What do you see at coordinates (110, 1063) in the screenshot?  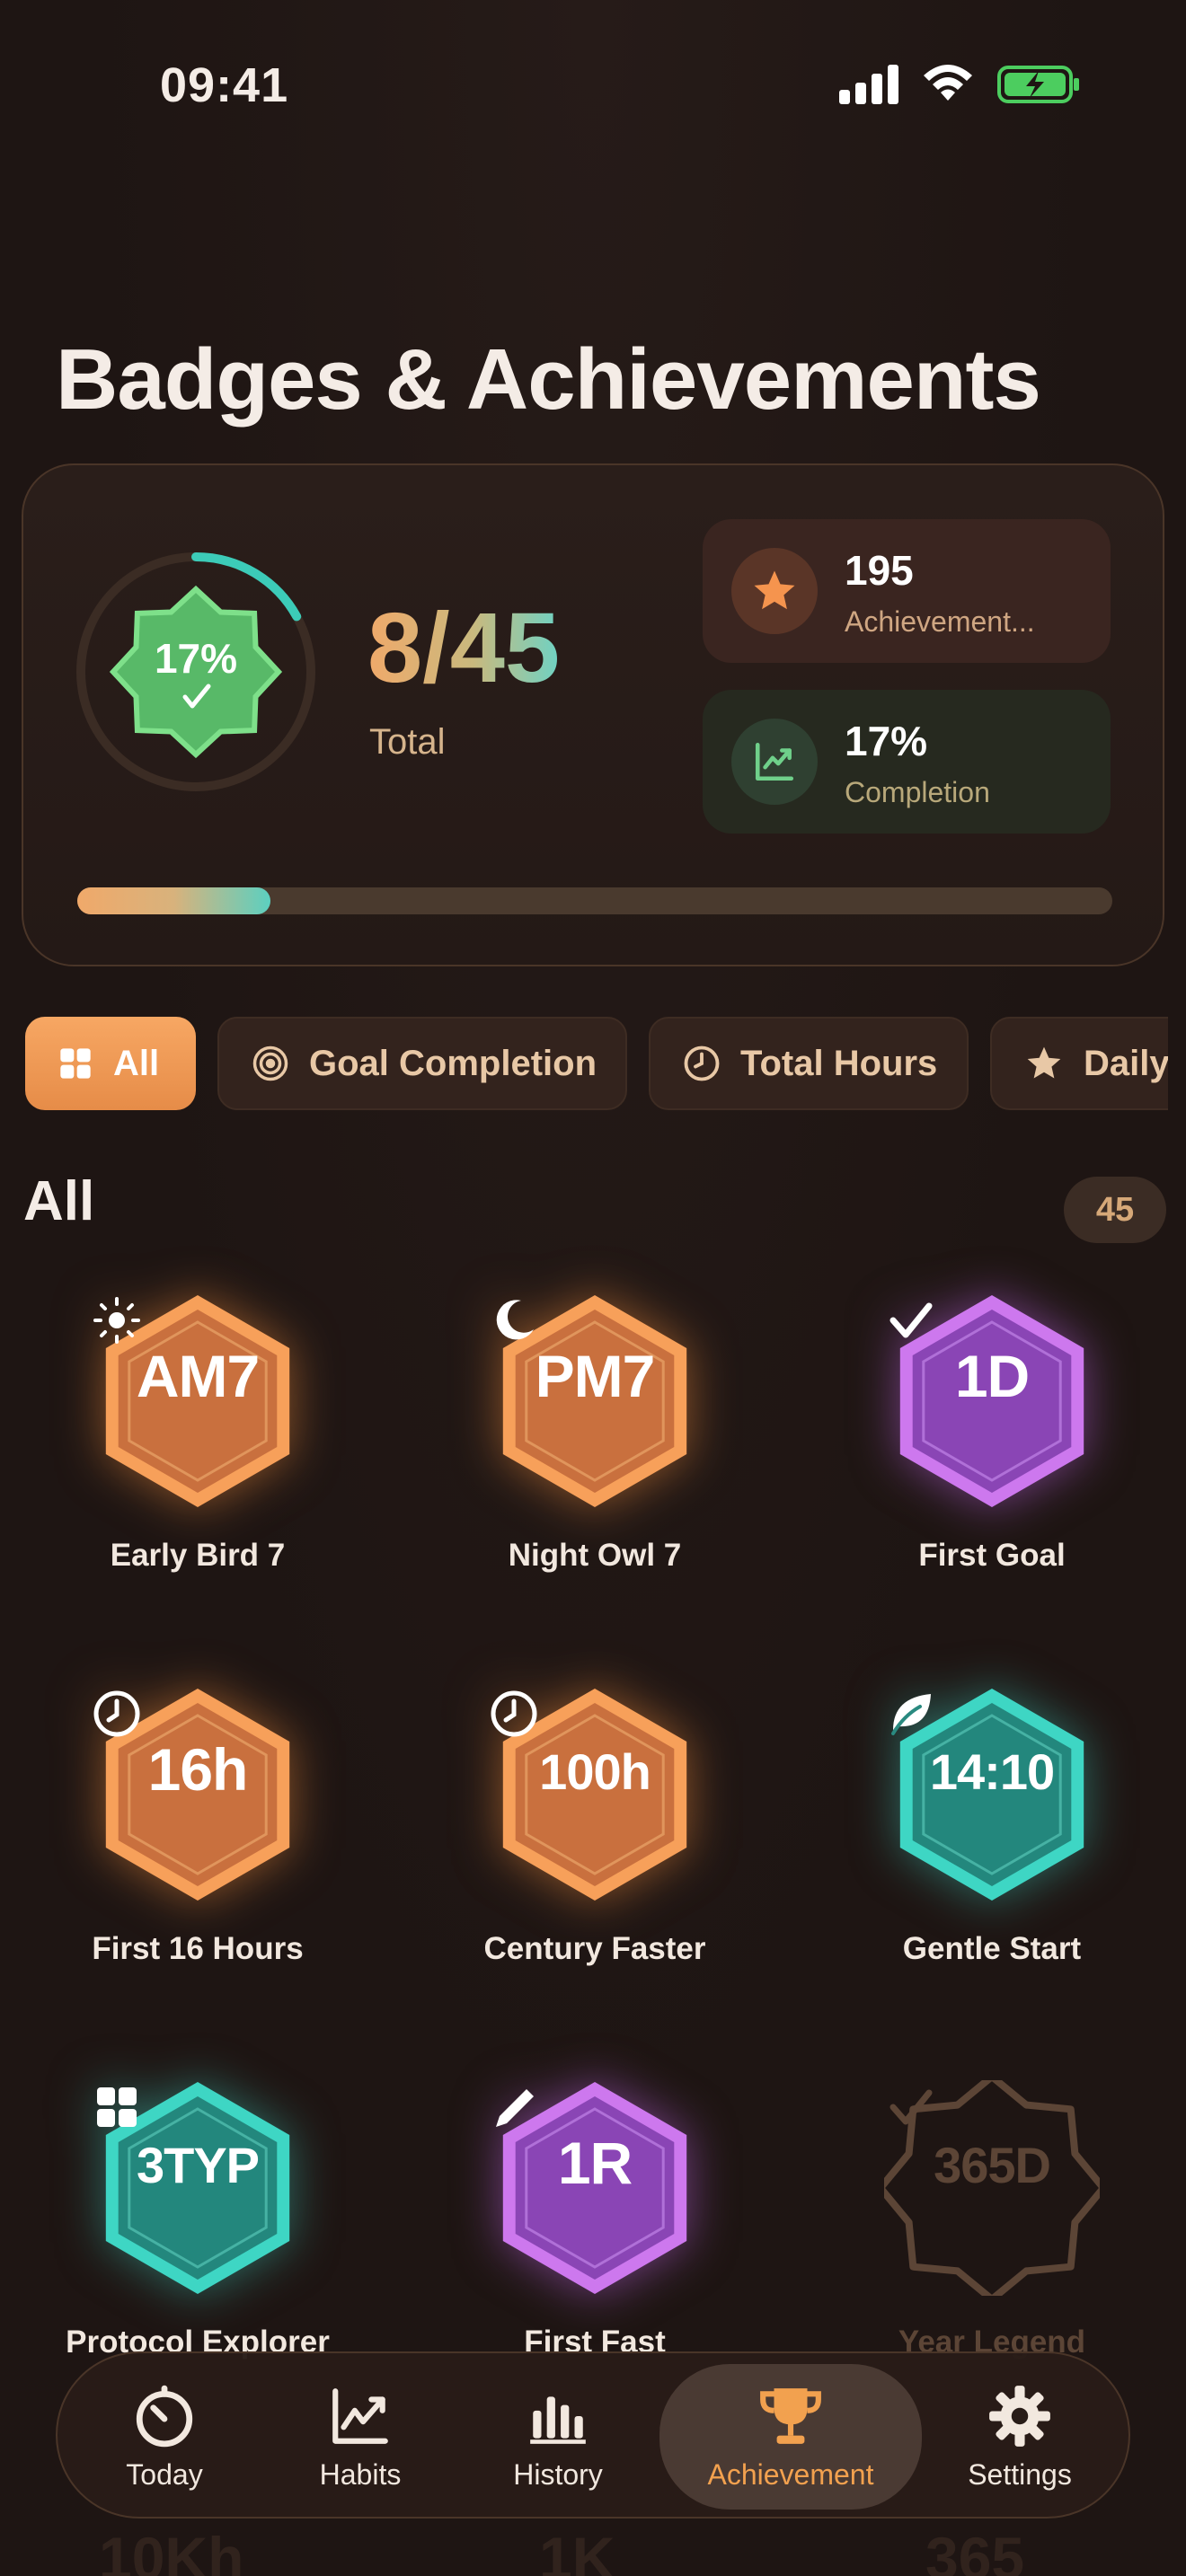 I see `filter-chip-all: All` at bounding box center [110, 1063].